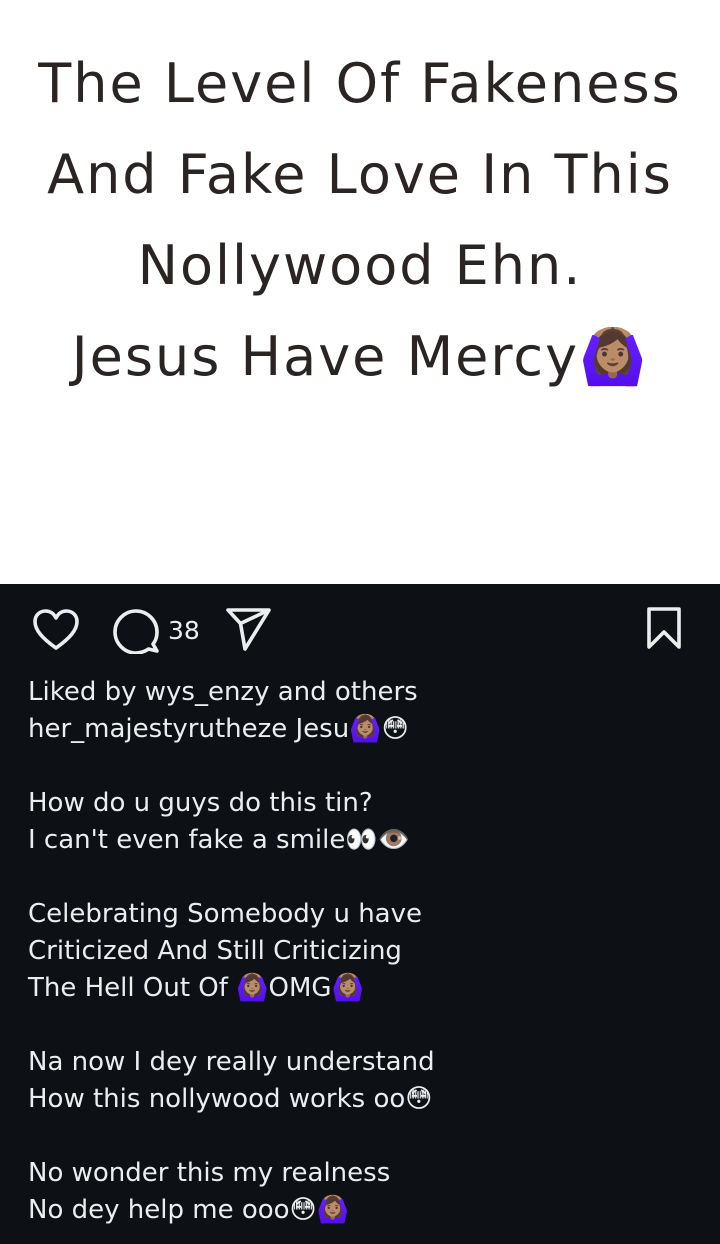 The width and height of the screenshot is (720, 1244). Describe the element at coordinates (360, 83) in the screenshot. I see `post-text-line: The Level Of Fakeness` at that location.